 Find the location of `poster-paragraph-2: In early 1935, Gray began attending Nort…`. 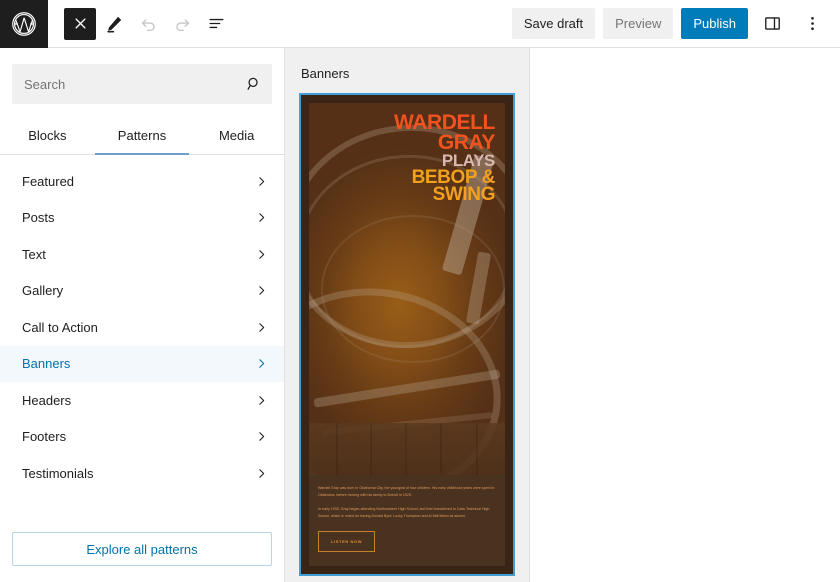

poster-paragraph-2: In early 1935, Gray began attending Nort… is located at coordinates (404, 512).